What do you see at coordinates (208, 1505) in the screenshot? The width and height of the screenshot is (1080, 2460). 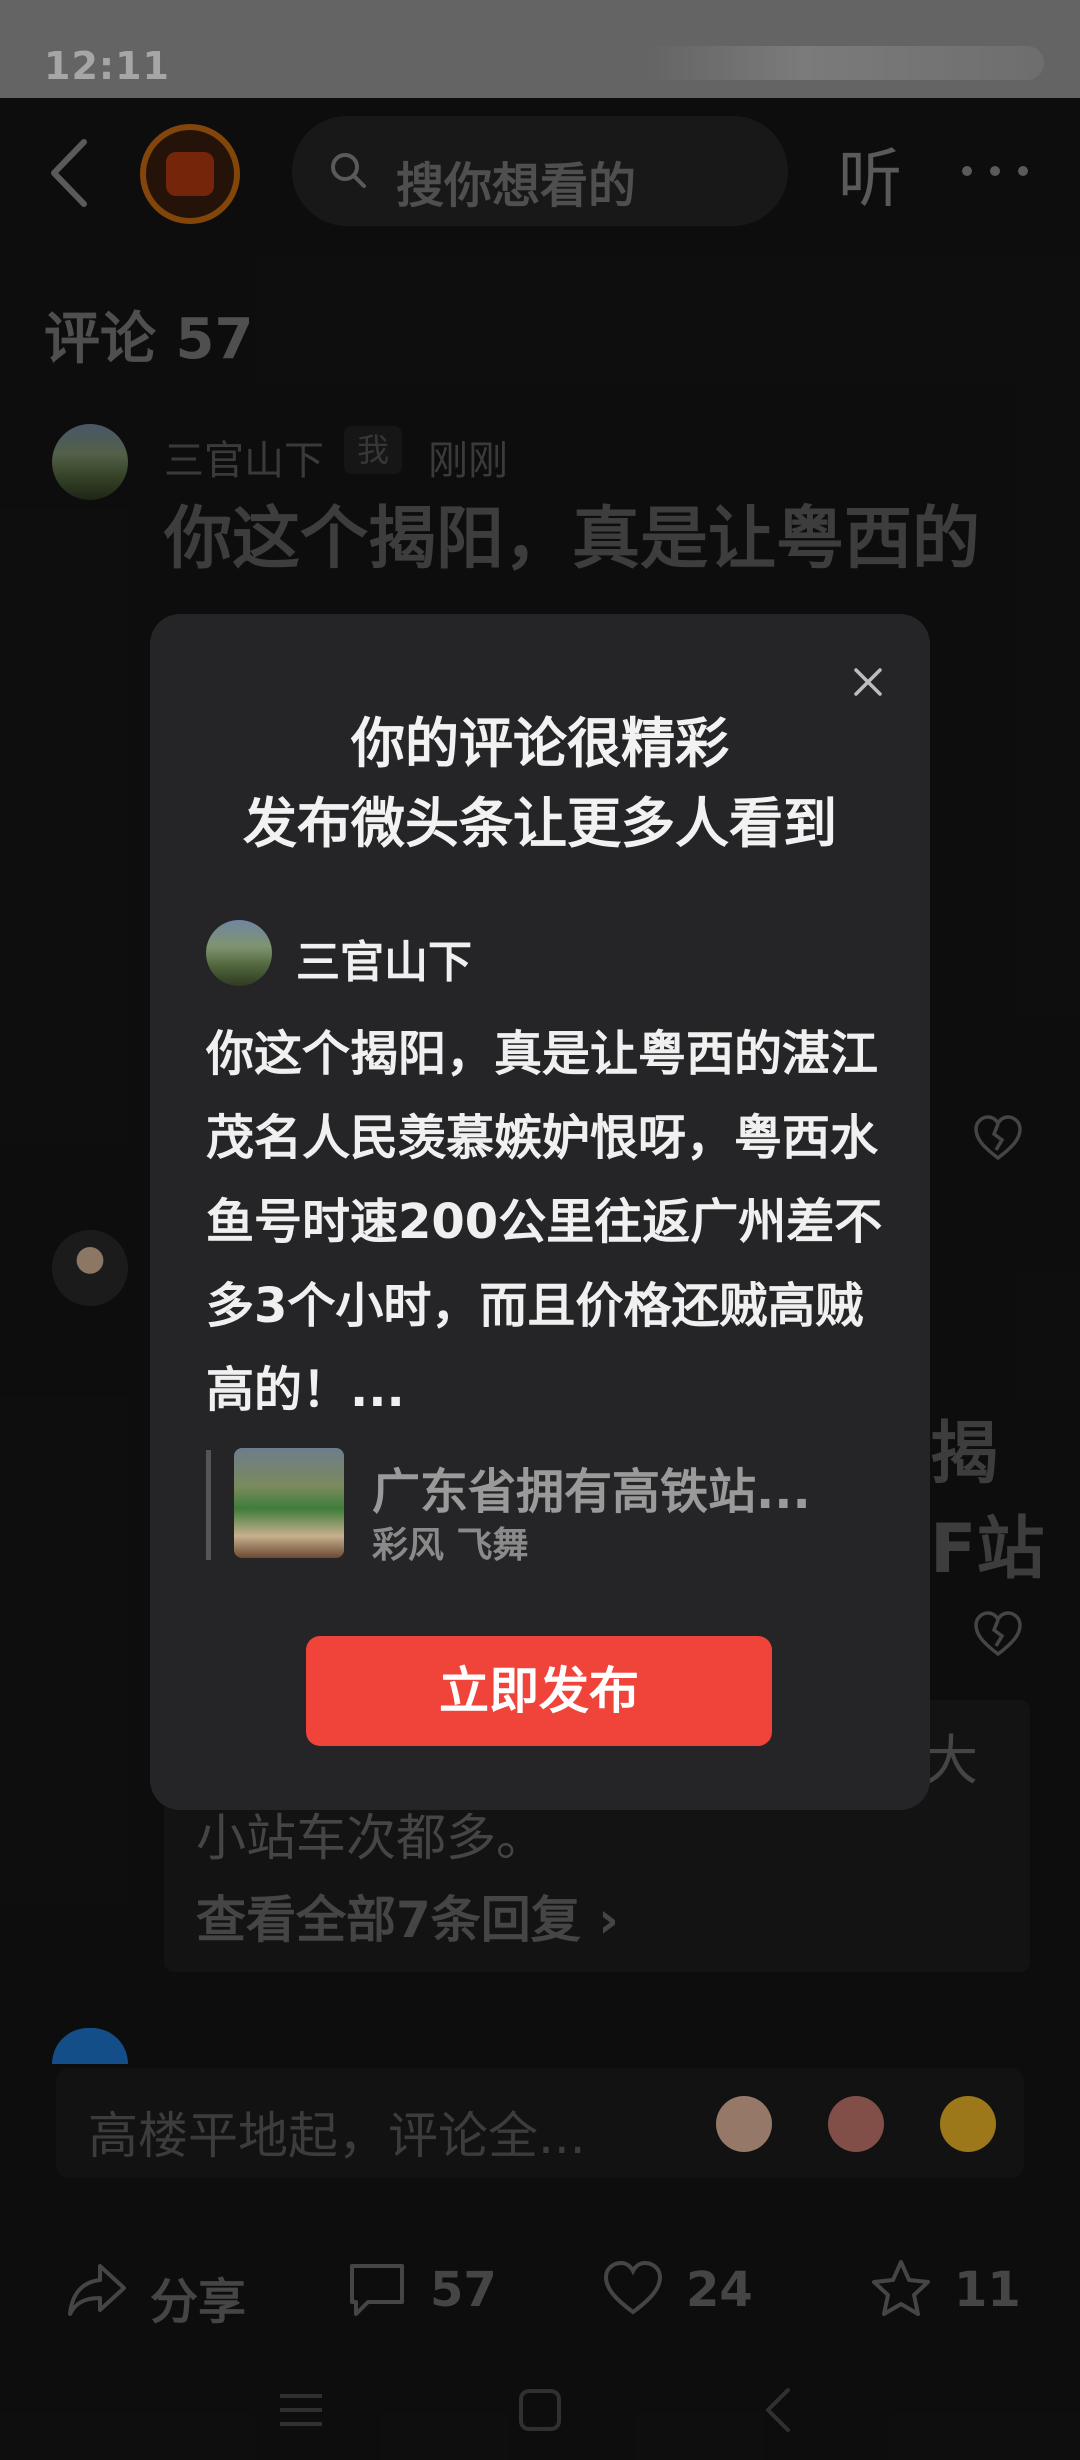 I see `quote-divider` at bounding box center [208, 1505].